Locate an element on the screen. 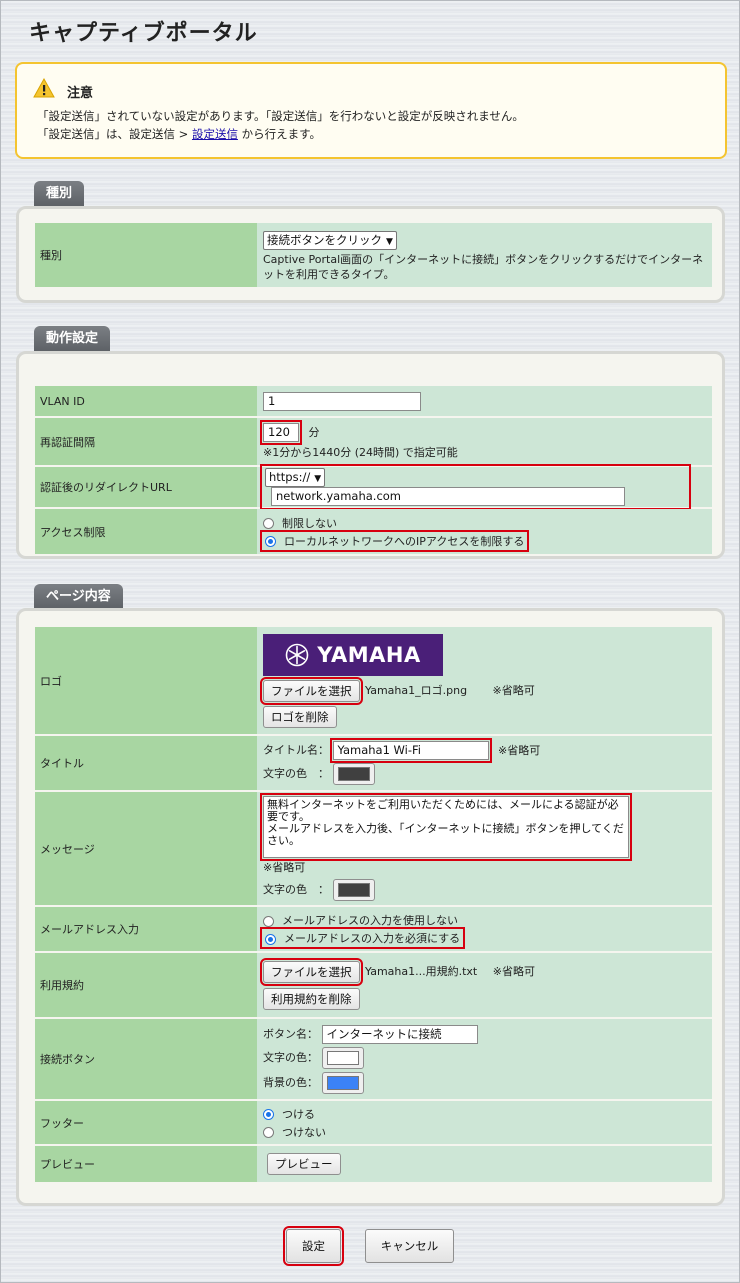 The height and width of the screenshot is (1283, 740). row-connect: 接続ボタン ボタン名： インターネットに接続 文字の色： 背景の色： is located at coordinates (373, 1059).